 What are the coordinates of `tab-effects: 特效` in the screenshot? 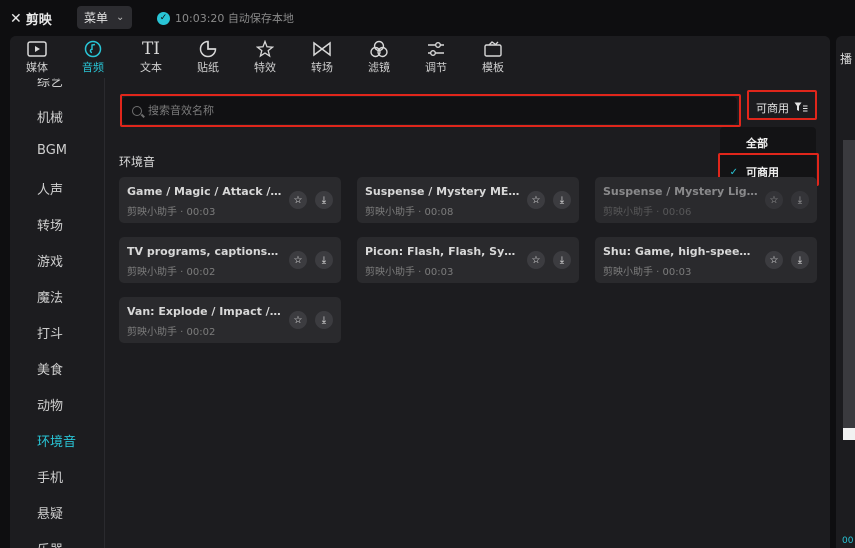 It's located at (265, 58).